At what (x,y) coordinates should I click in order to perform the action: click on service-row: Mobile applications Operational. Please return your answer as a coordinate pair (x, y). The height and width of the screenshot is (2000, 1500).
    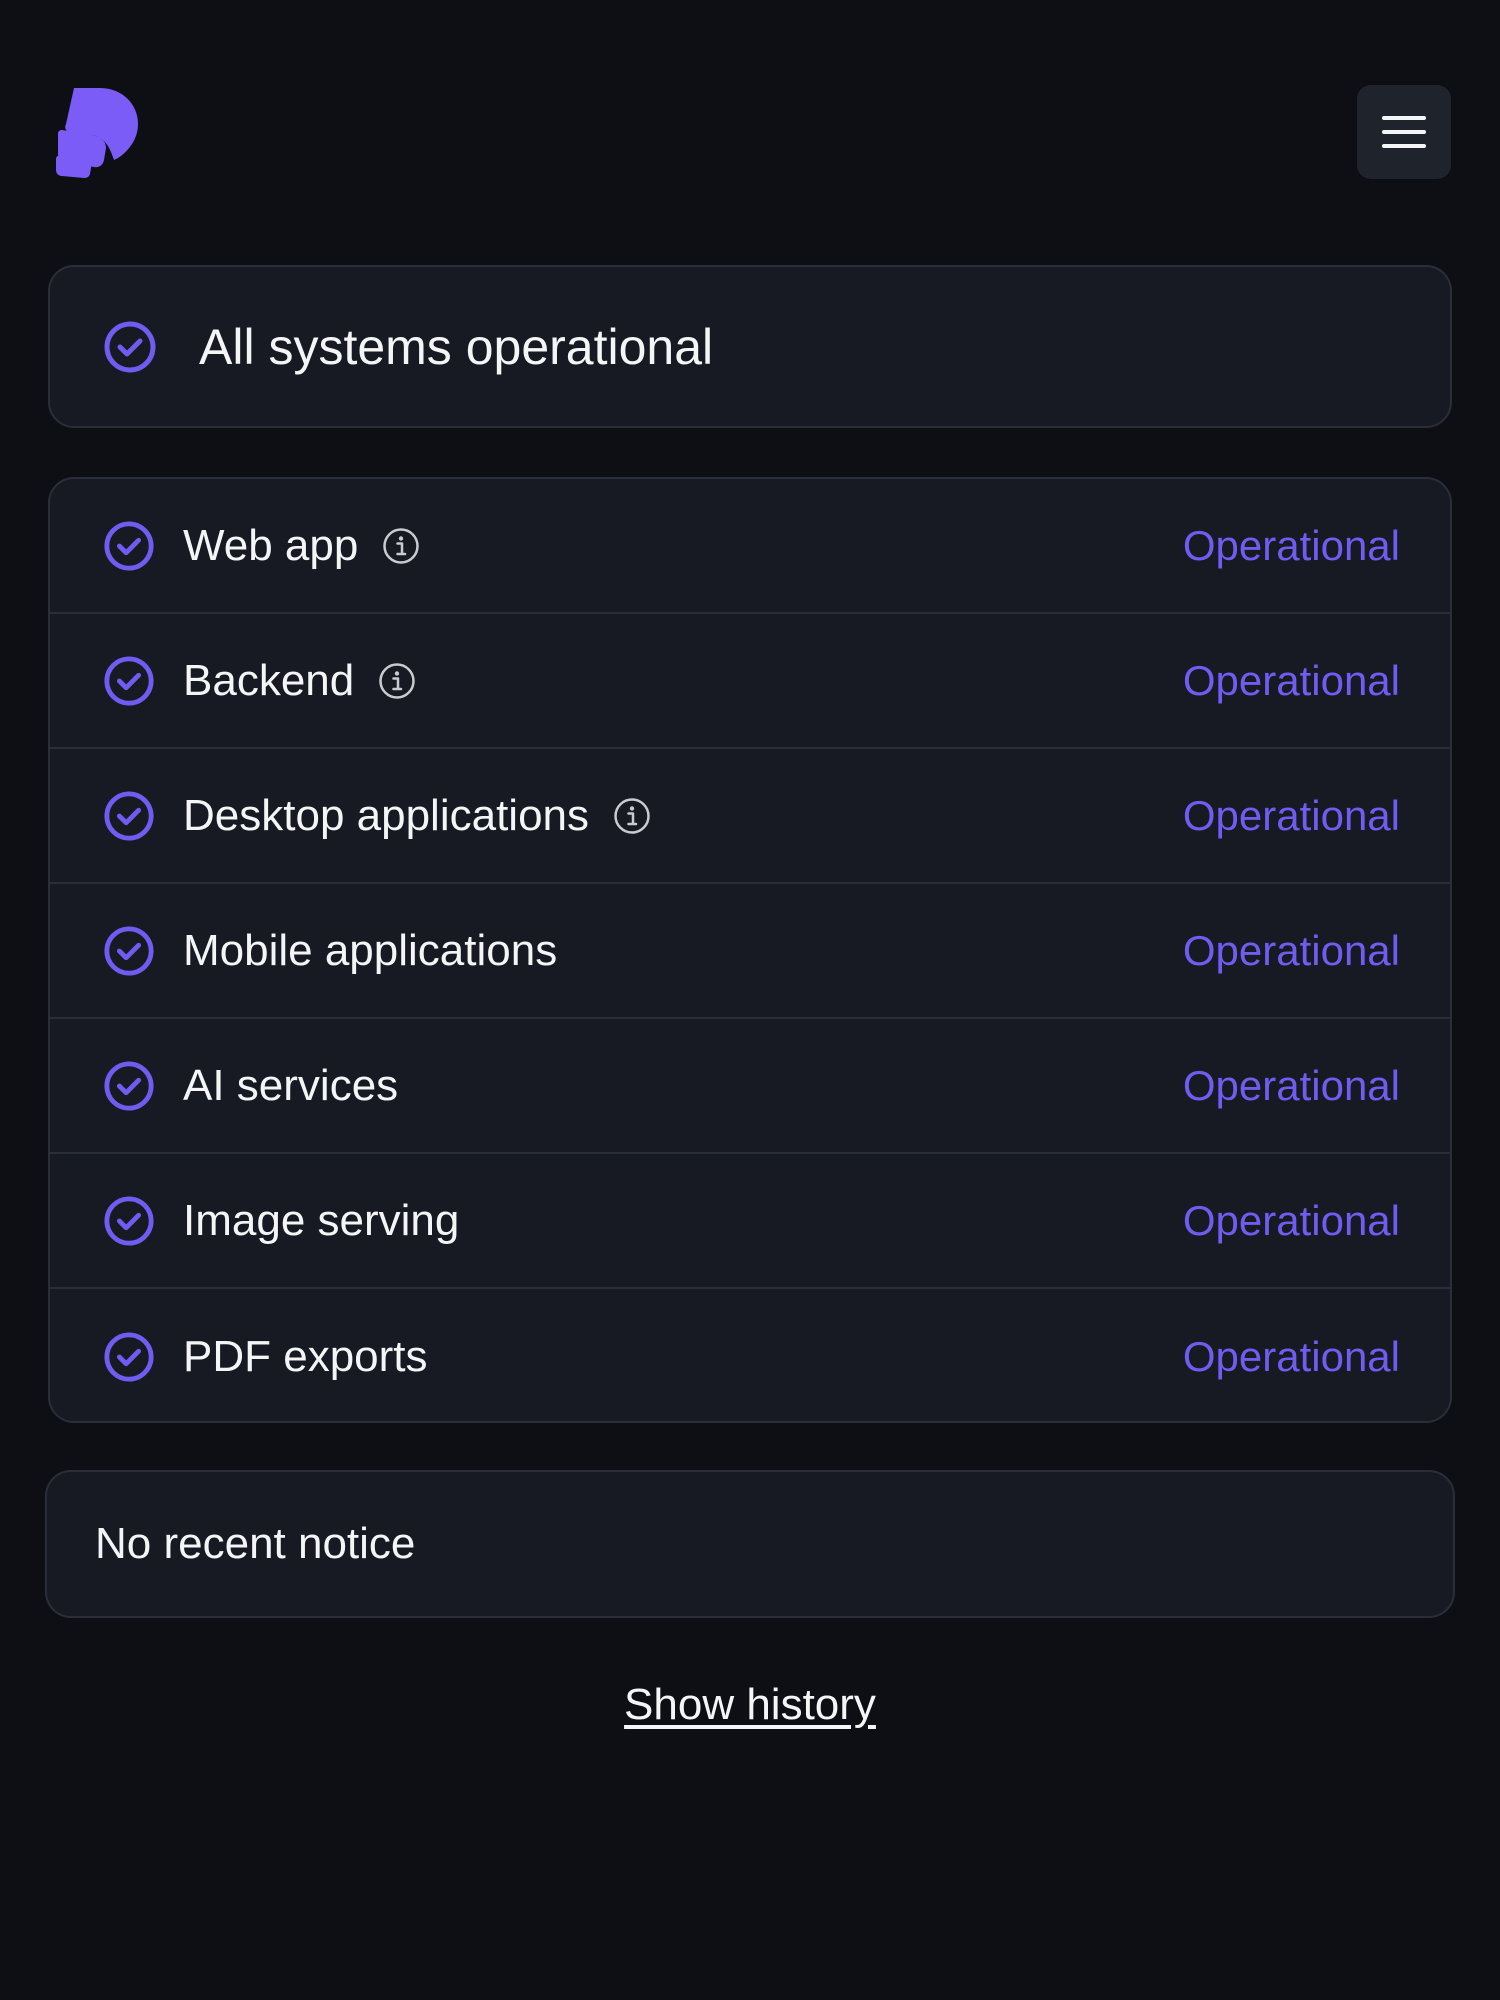
    Looking at the image, I should click on (750, 951).